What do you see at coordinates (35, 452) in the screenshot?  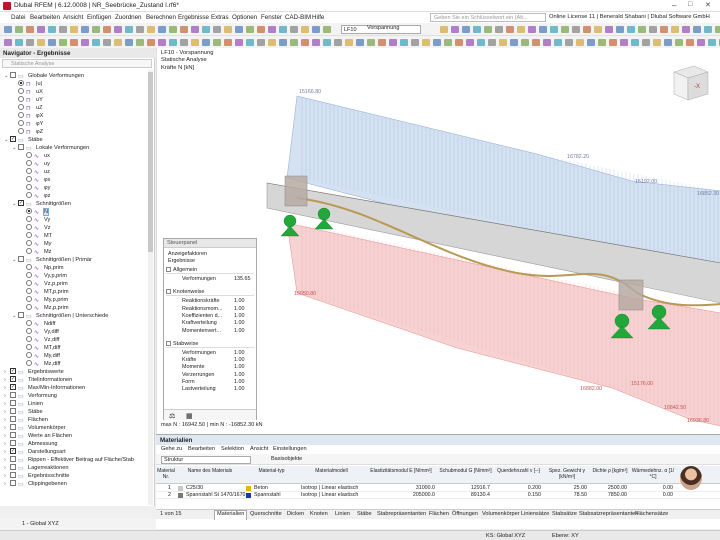 I see `tree-item: ›▭Darstellungsart` at bounding box center [35, 452].